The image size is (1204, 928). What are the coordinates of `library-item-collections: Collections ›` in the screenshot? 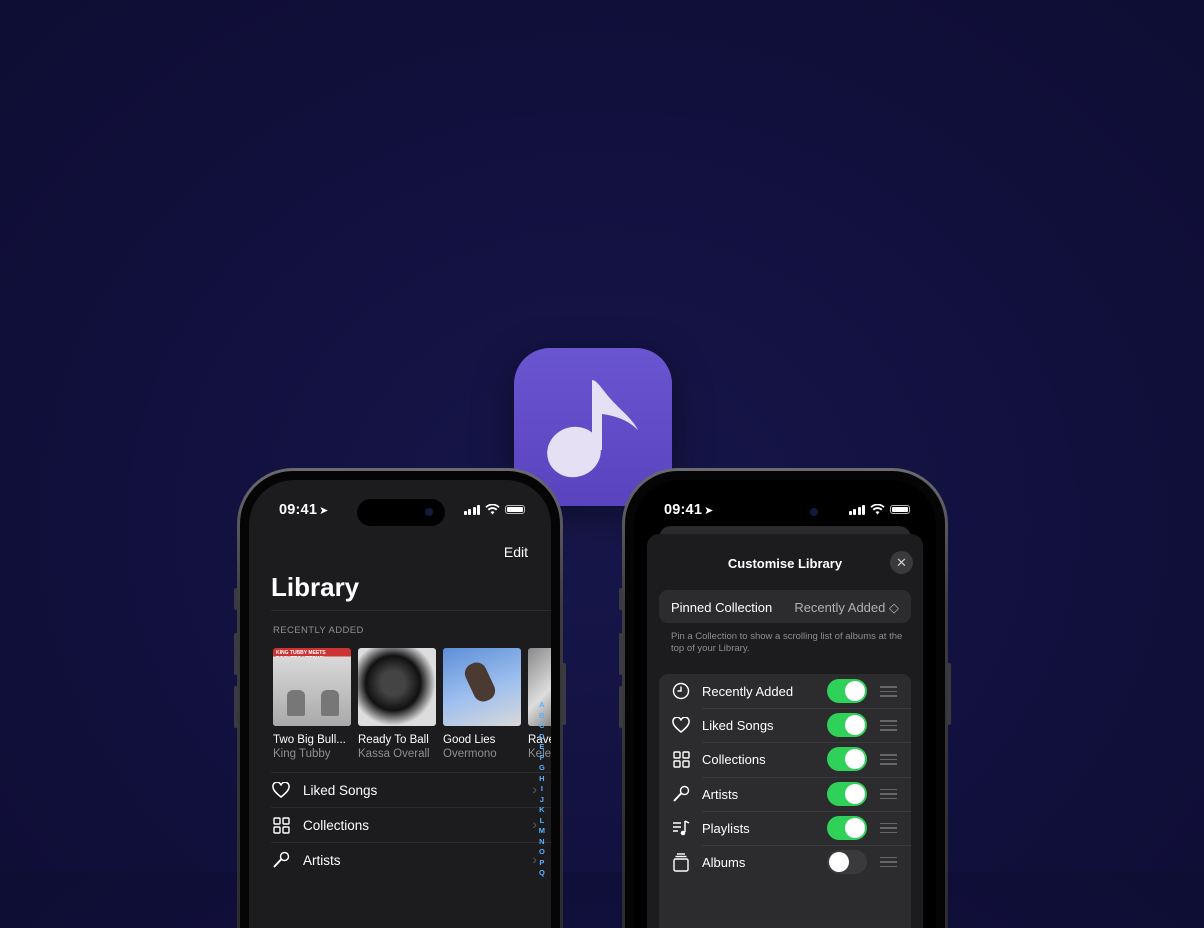 It's located at (411, 824).